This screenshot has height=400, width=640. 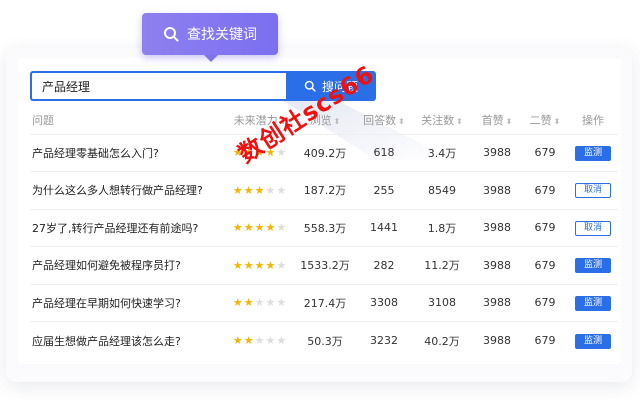 I want to click on question-link: 产品经理零基础怎么入门?, so click(x=128, y=152).